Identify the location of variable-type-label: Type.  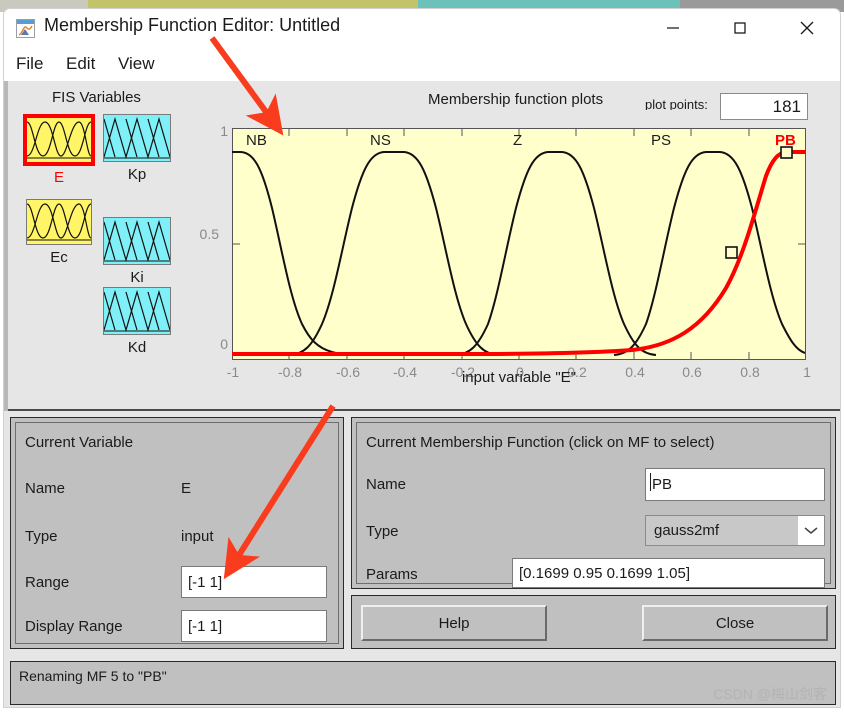
(41, 536).